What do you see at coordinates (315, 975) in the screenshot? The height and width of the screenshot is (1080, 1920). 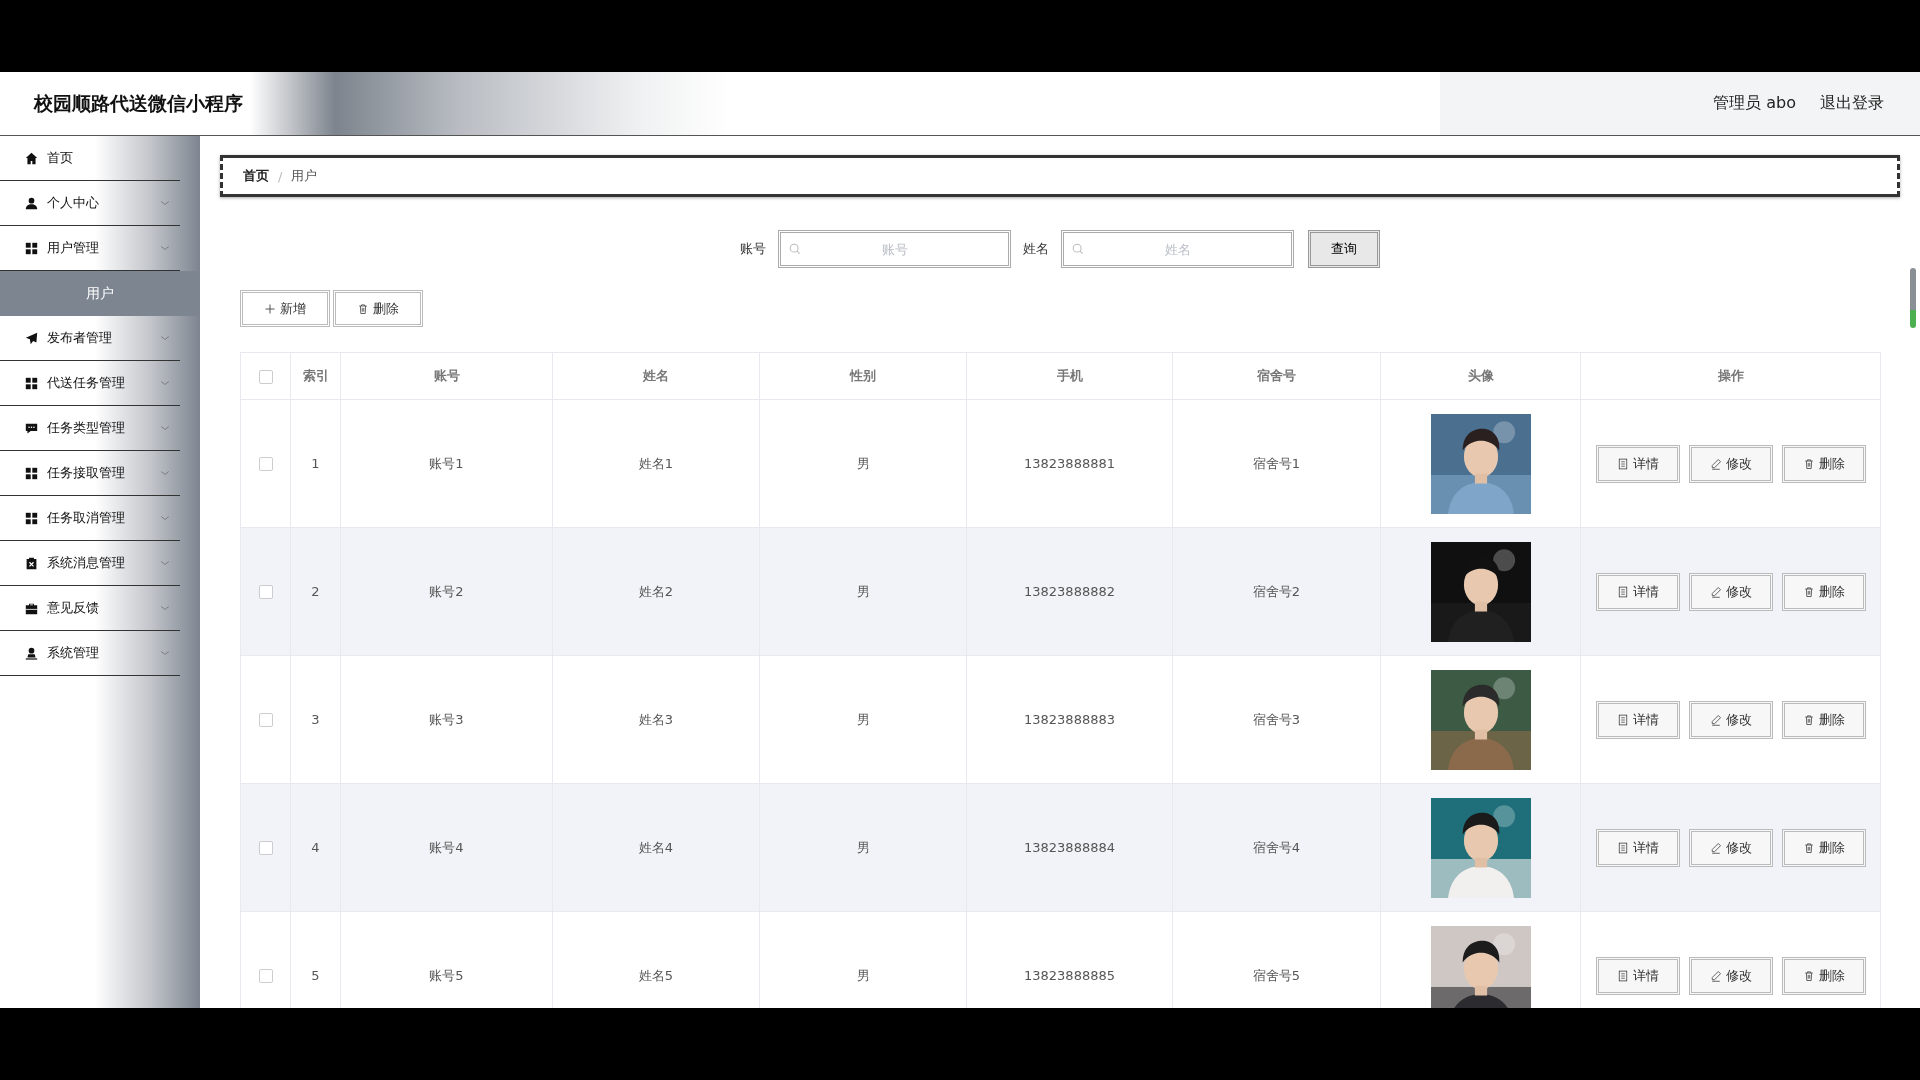 I see `table-cell: 5` at bounding box center [315, 975].